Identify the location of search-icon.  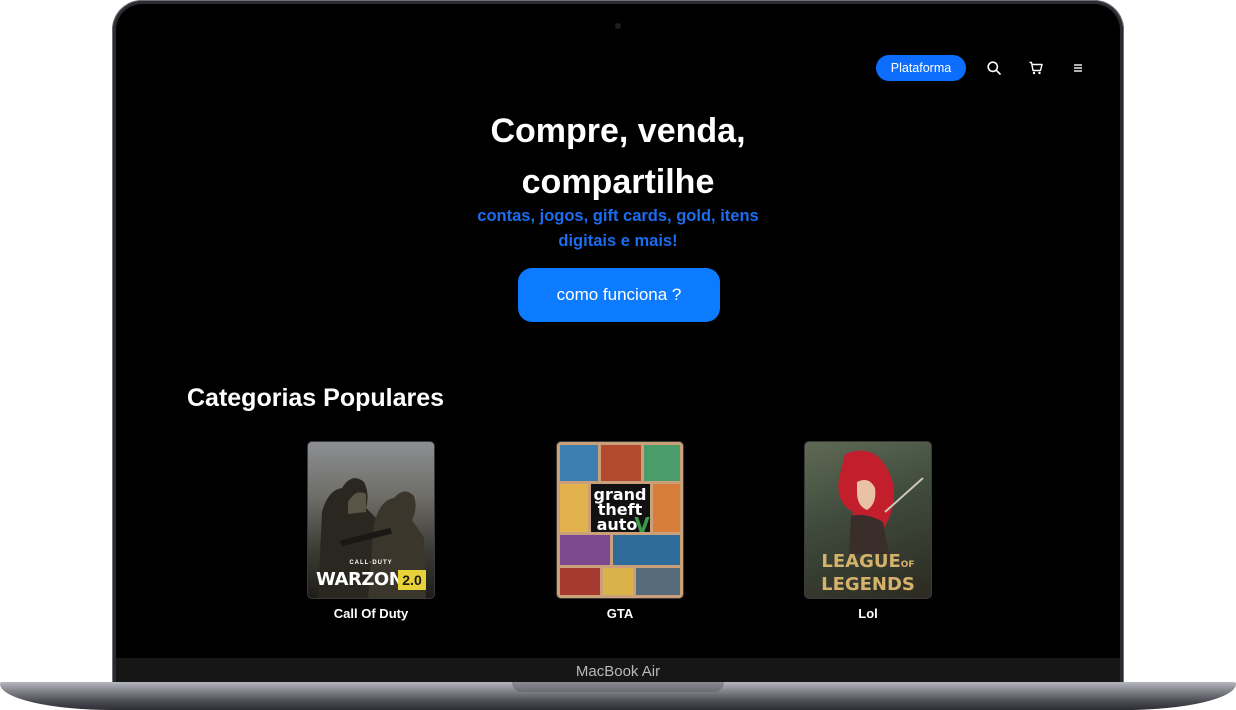
(994, 68).